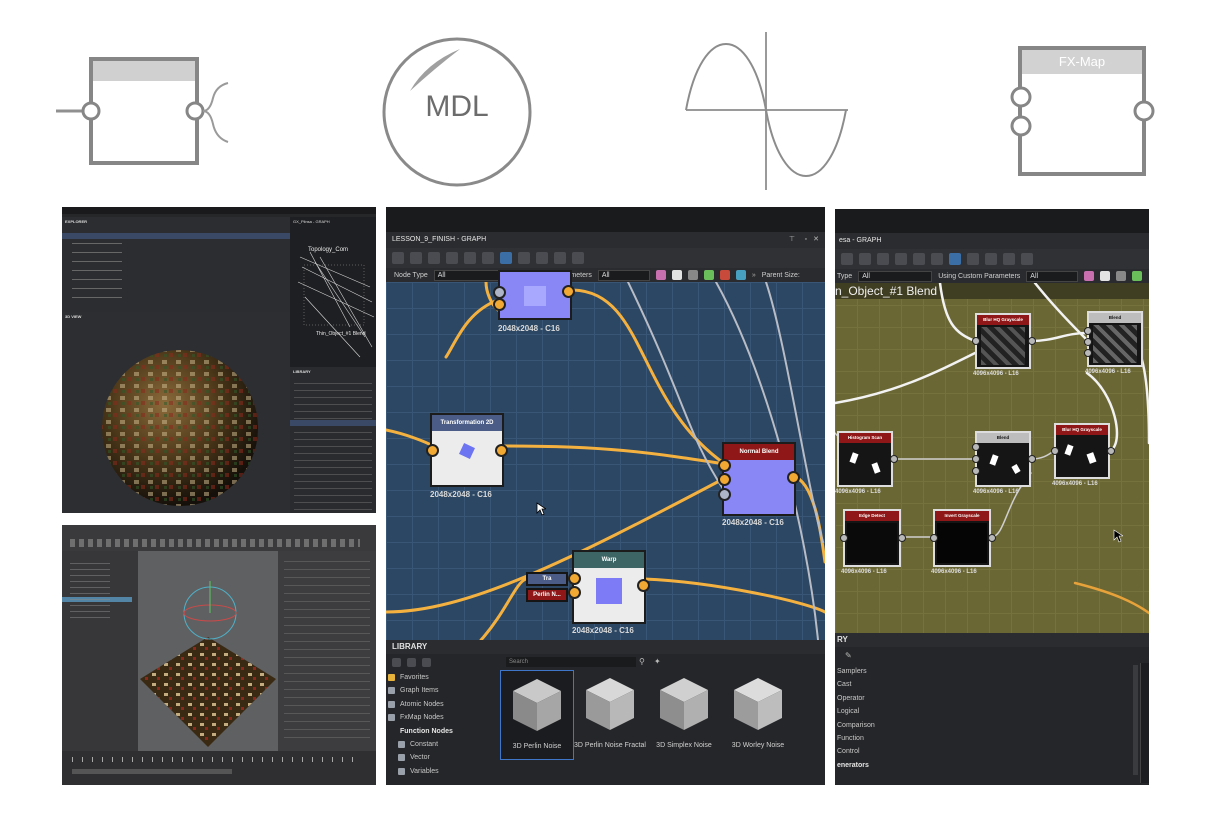 The height and width of the screenshot is (830, 1210). I want to click on edge-detect-node: Edge Detect, so click(872, 538).